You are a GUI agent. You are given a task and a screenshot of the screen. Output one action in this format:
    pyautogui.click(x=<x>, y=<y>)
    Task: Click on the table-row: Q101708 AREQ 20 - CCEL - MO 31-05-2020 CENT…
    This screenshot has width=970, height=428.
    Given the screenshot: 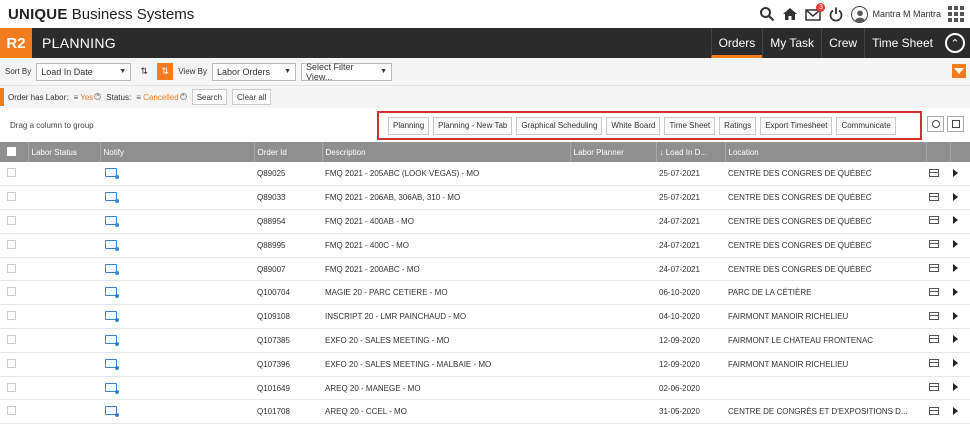 What is the action you would take?
    pyautogui.click(x=485, y=412)
    